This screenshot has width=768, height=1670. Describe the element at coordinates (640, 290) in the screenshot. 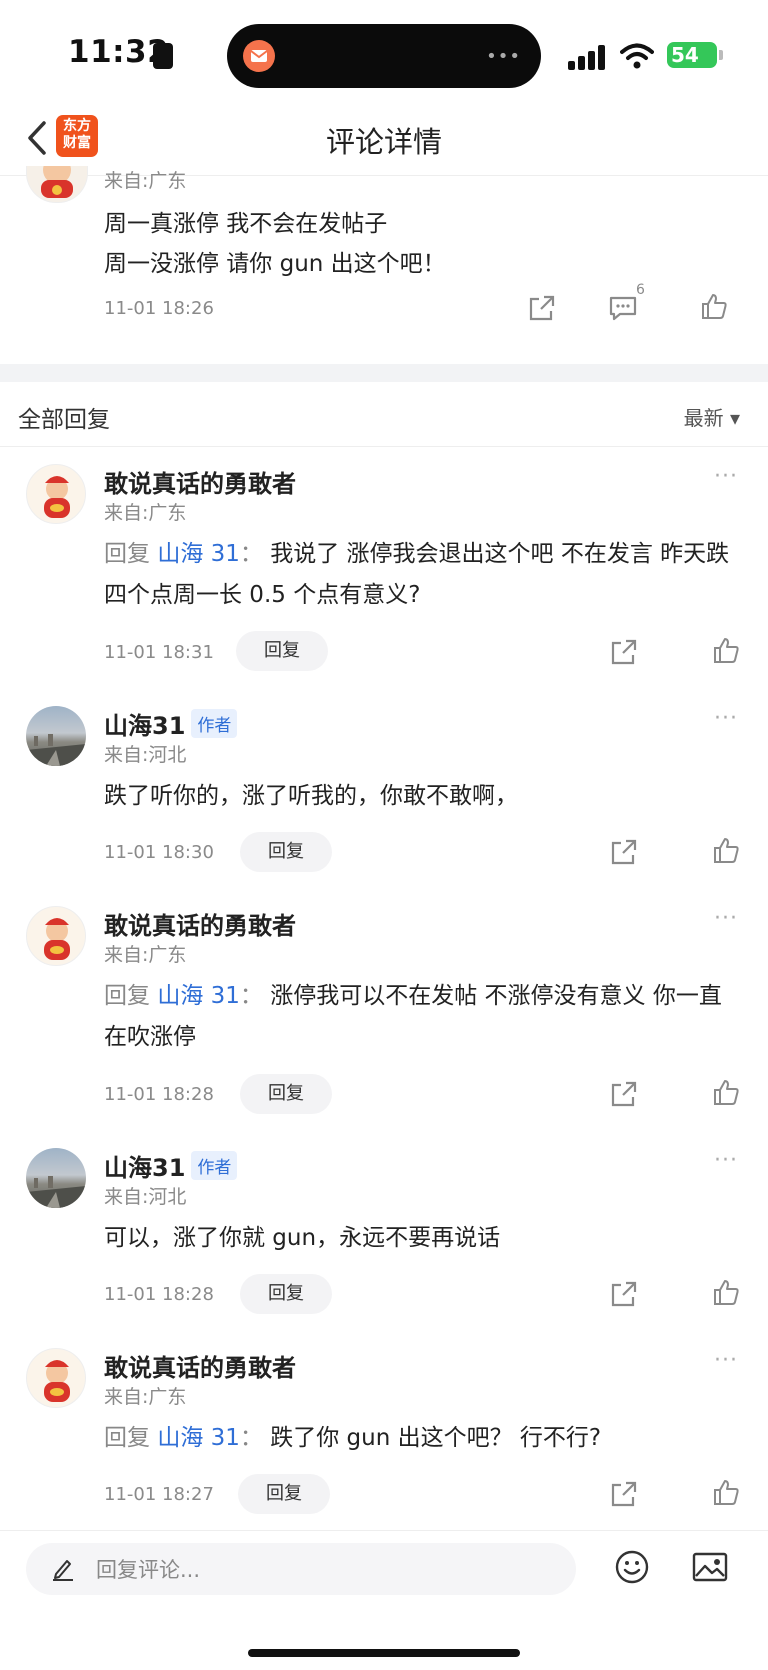

I see `comment-count: 6` at that location.